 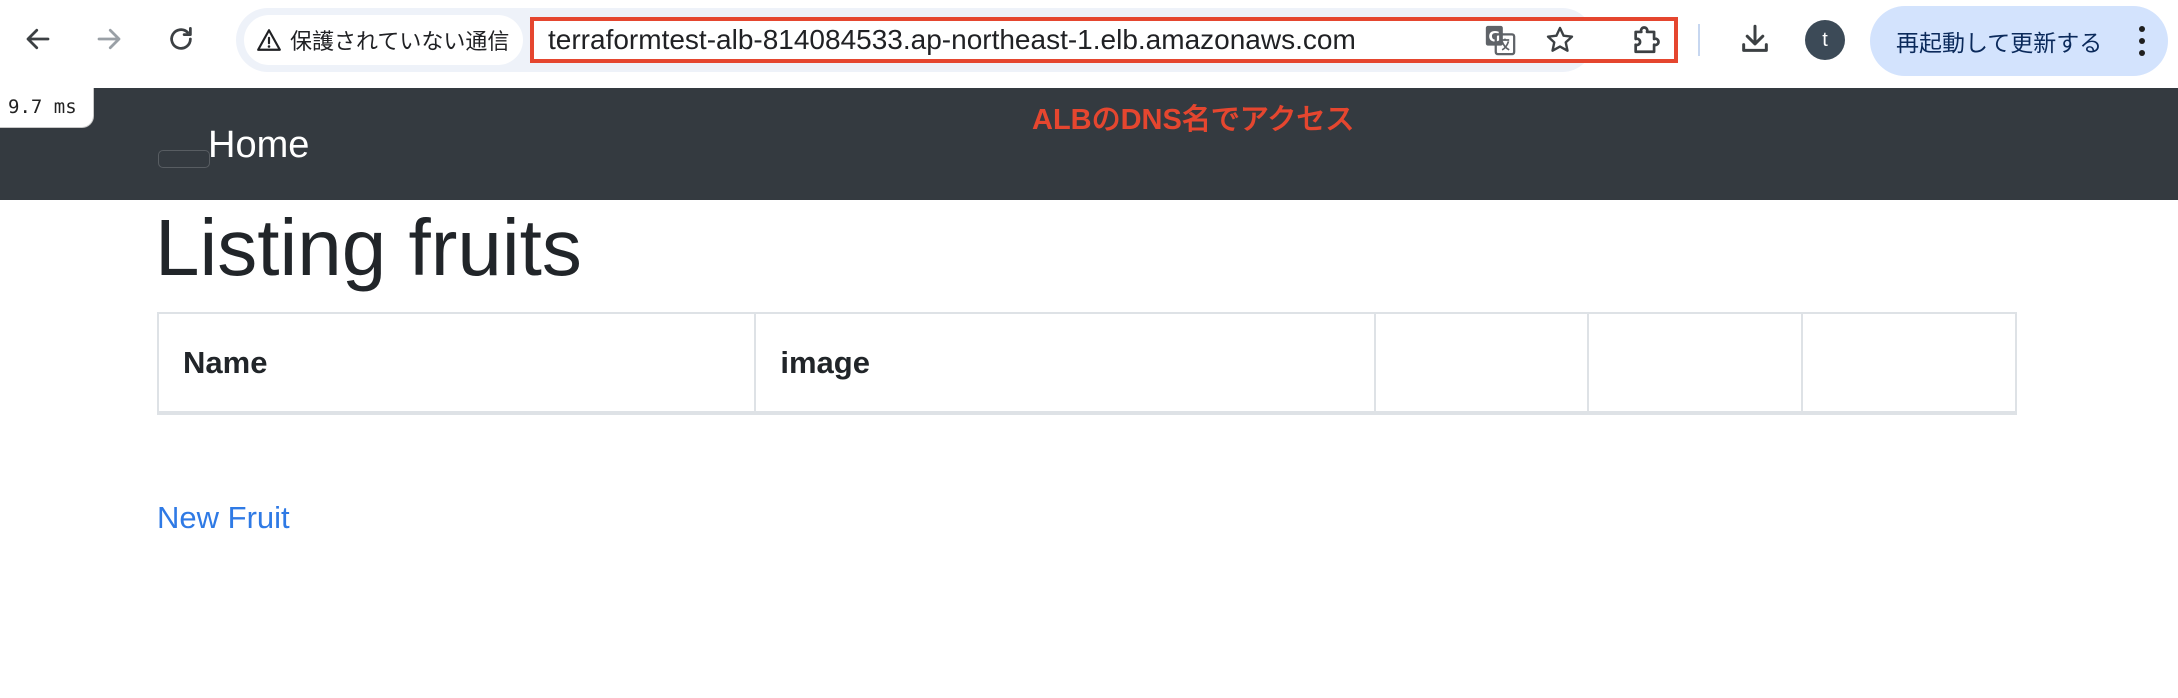 I want to click on forward-button, so click(x=109, y=39).